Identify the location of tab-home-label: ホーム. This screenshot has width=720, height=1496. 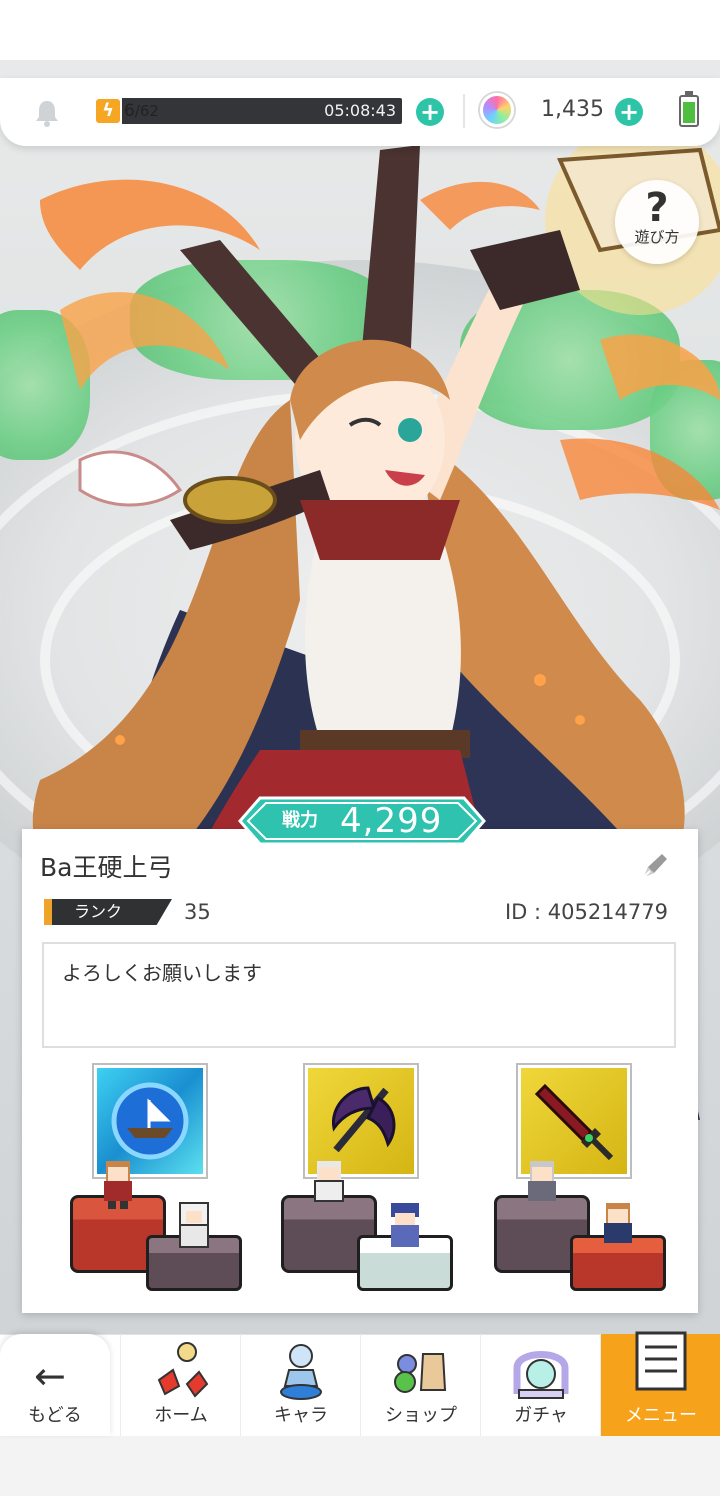
(181, 1415).